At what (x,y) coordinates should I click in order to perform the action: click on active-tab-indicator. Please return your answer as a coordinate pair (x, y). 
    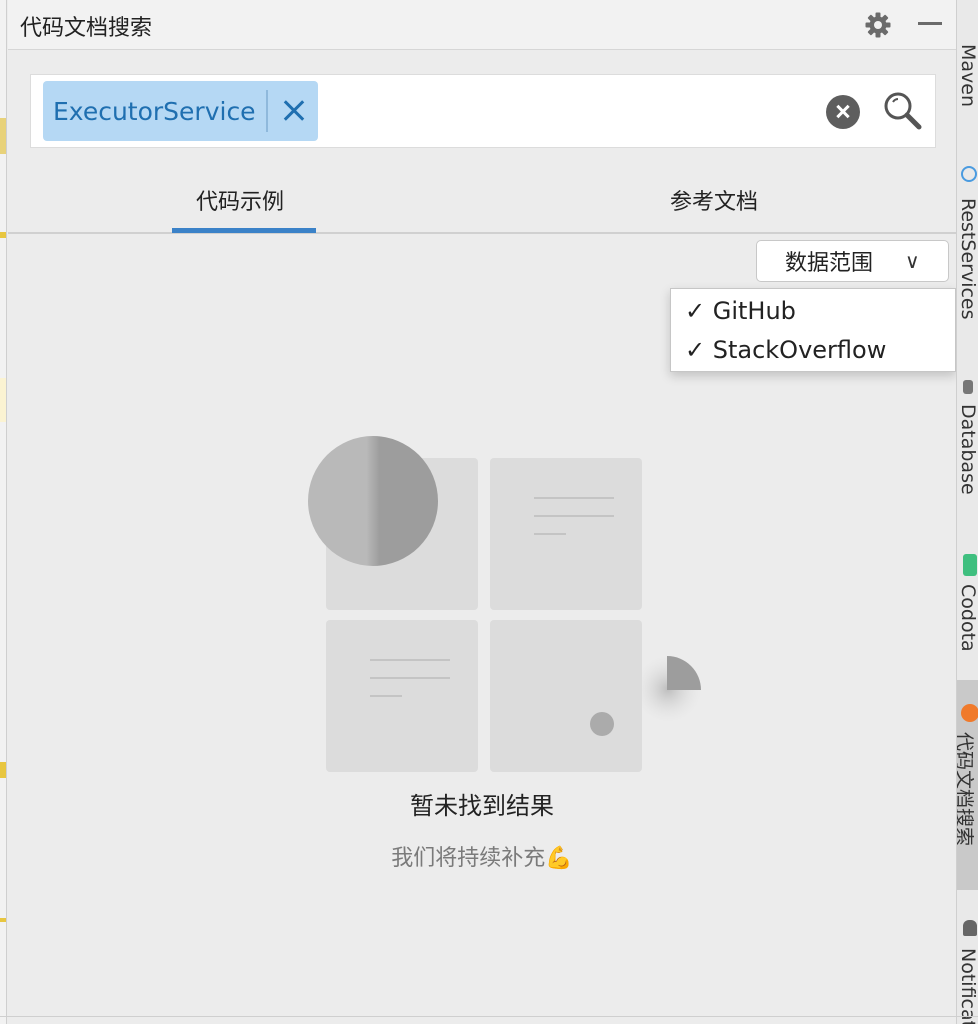
    Looking at the image, I should click on (244, 230).